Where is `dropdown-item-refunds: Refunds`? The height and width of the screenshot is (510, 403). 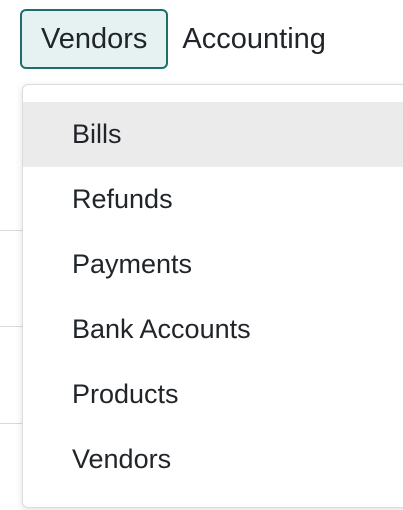 dropdown-item-refunds: Refunds is located at coordinates (213, 199).